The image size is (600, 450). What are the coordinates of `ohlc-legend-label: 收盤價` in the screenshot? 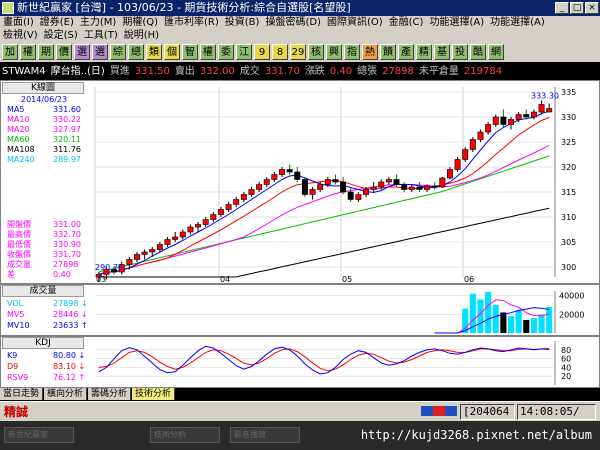 It's located at (19, 254).